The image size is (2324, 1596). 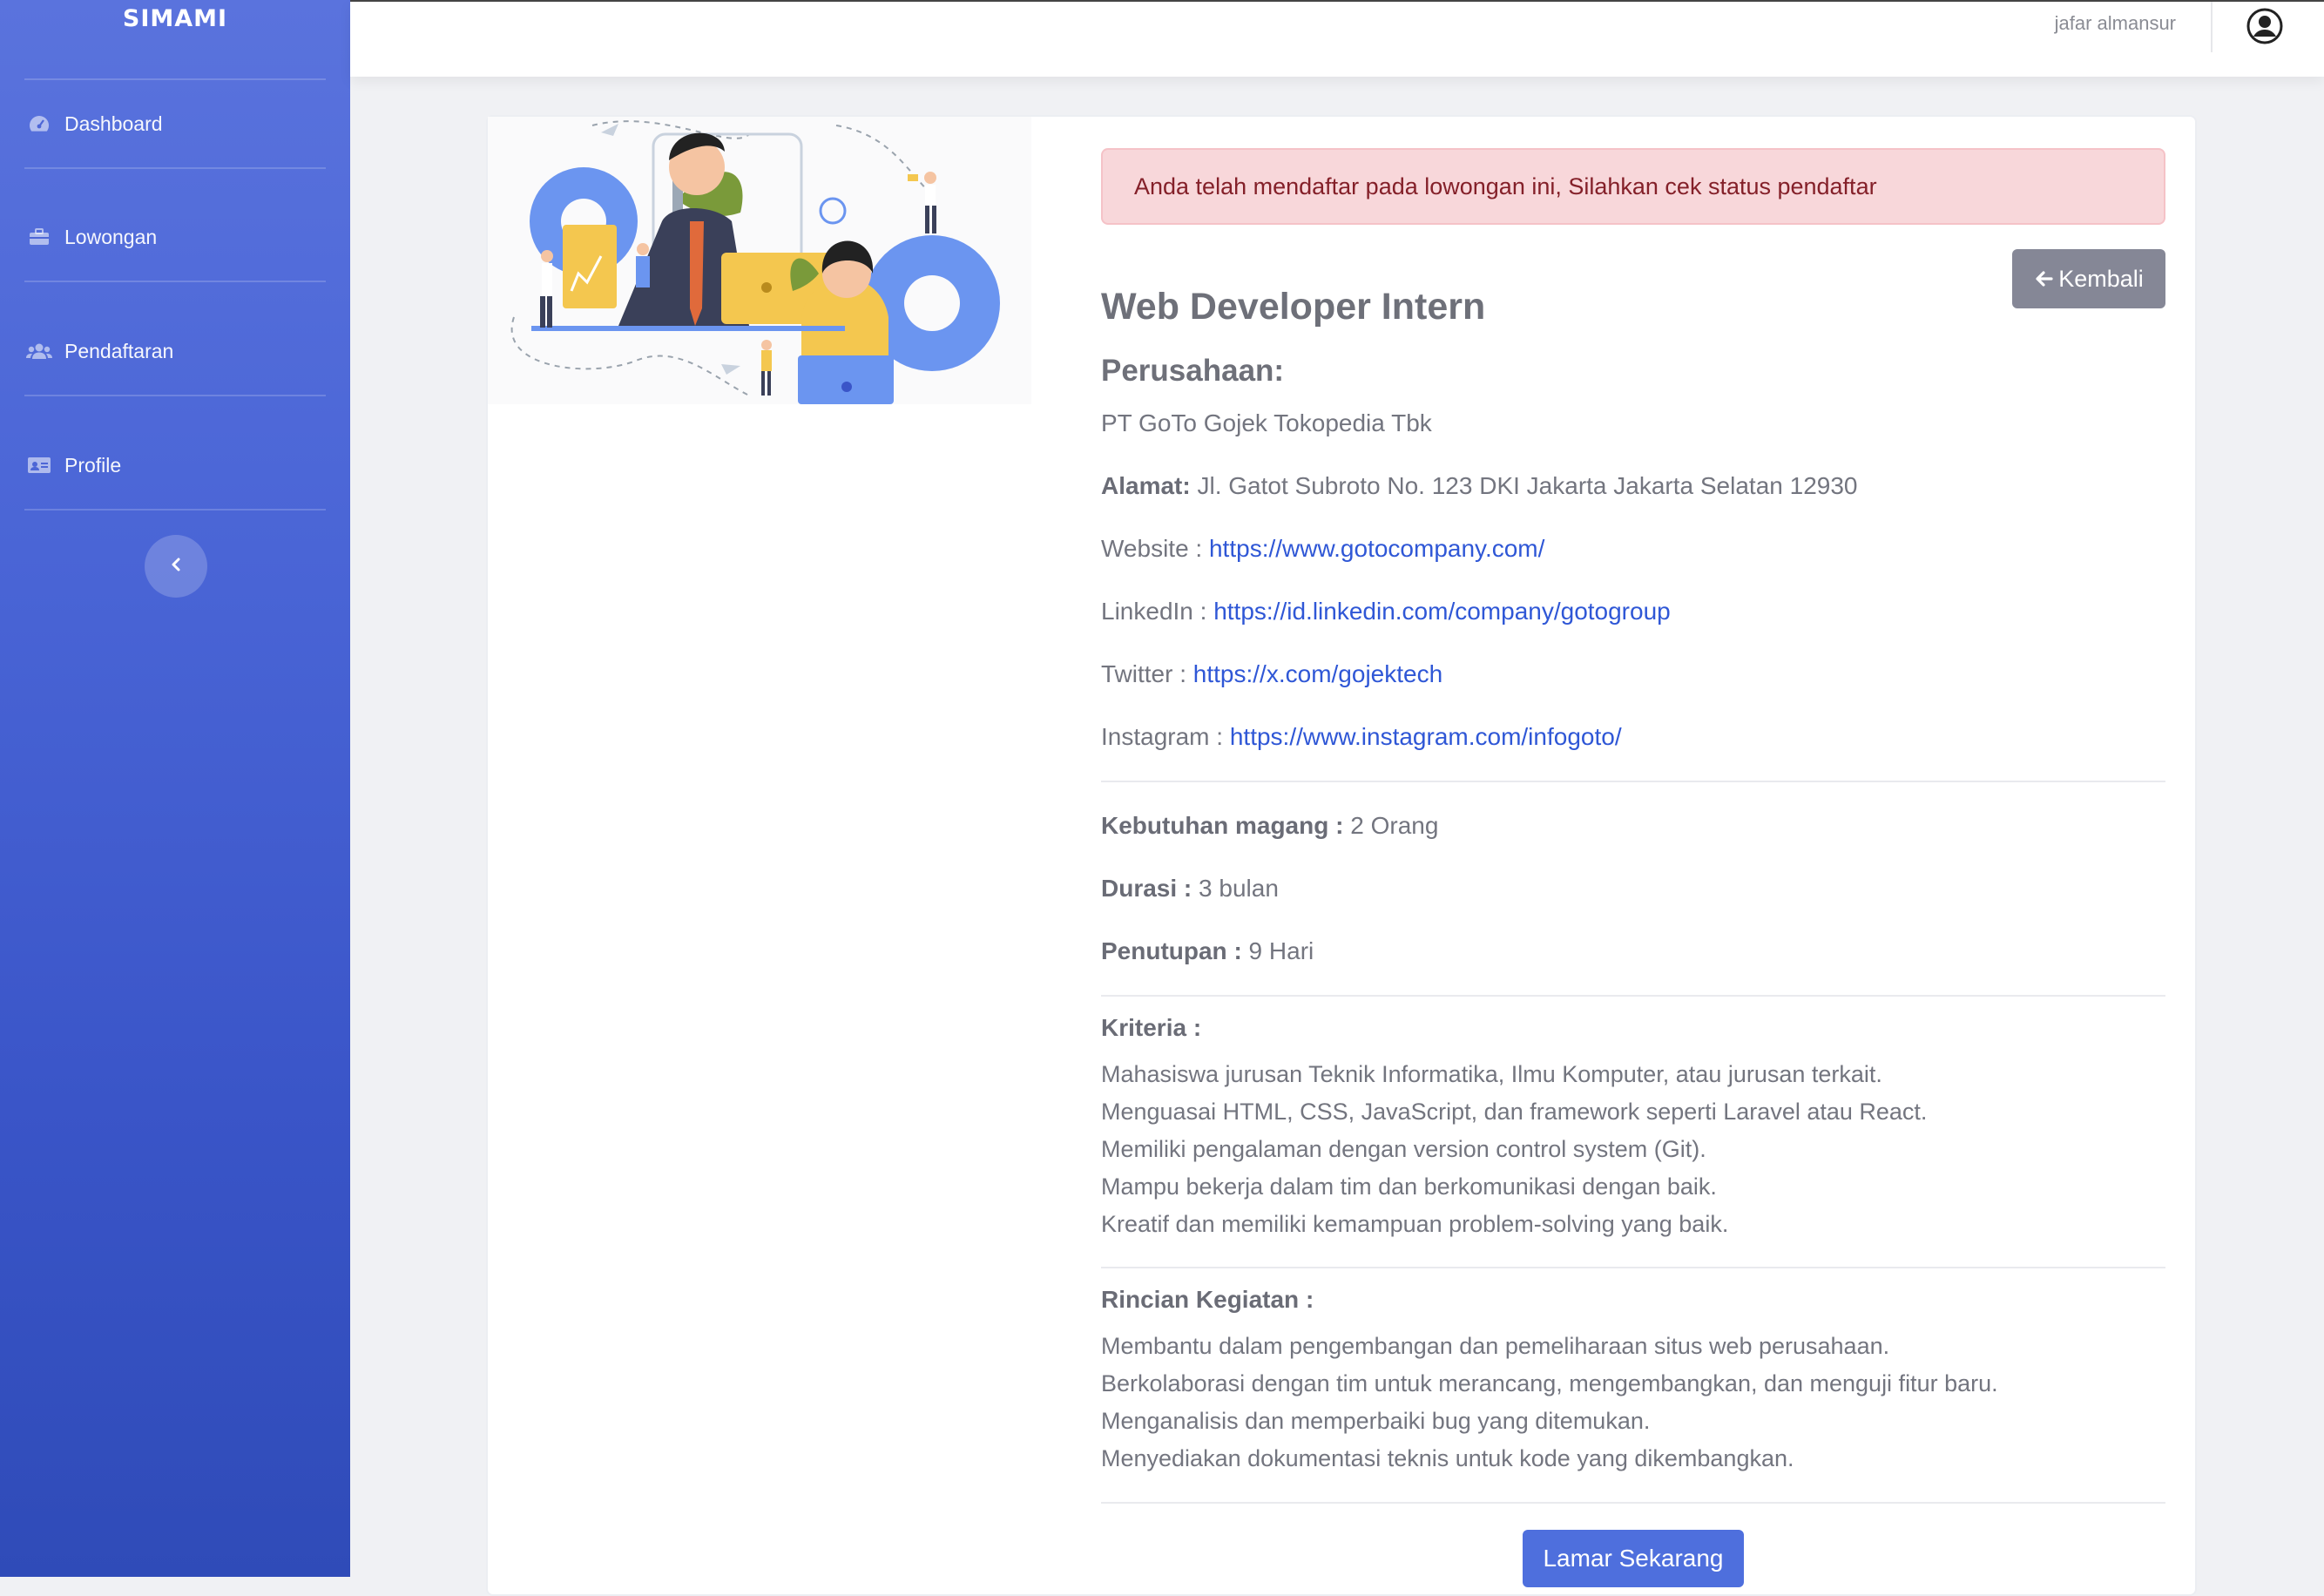 I want to click on job-illustration, so click(x=759, y=260).